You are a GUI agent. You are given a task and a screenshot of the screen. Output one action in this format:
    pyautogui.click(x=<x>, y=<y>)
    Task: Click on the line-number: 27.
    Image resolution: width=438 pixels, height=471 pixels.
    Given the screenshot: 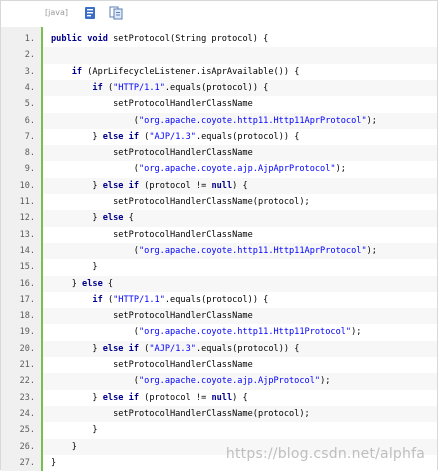 What is the action you would take?
    pyautogui.click(x=27, y=462)
    